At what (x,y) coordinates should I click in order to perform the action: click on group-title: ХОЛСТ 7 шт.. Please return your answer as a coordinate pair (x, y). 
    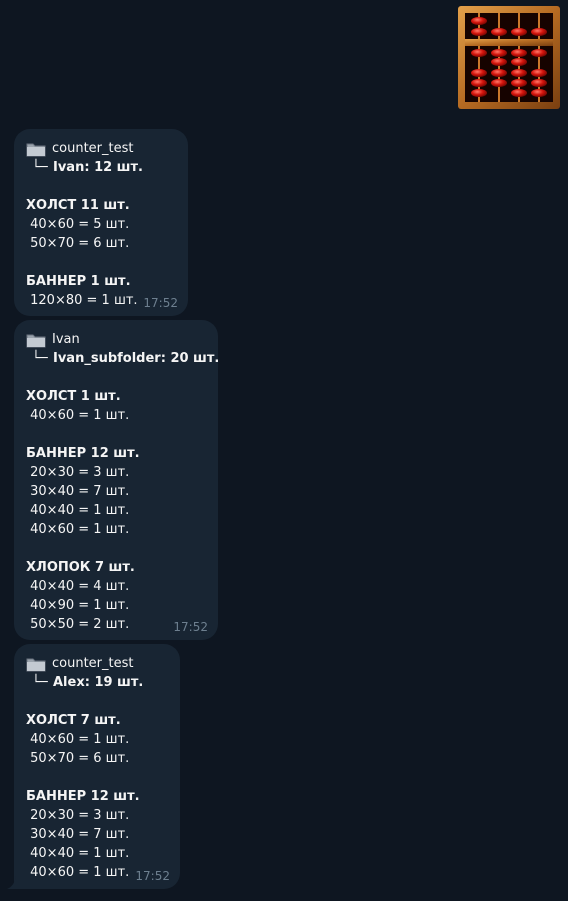
    Looking at the image, I should click on (73, 720).